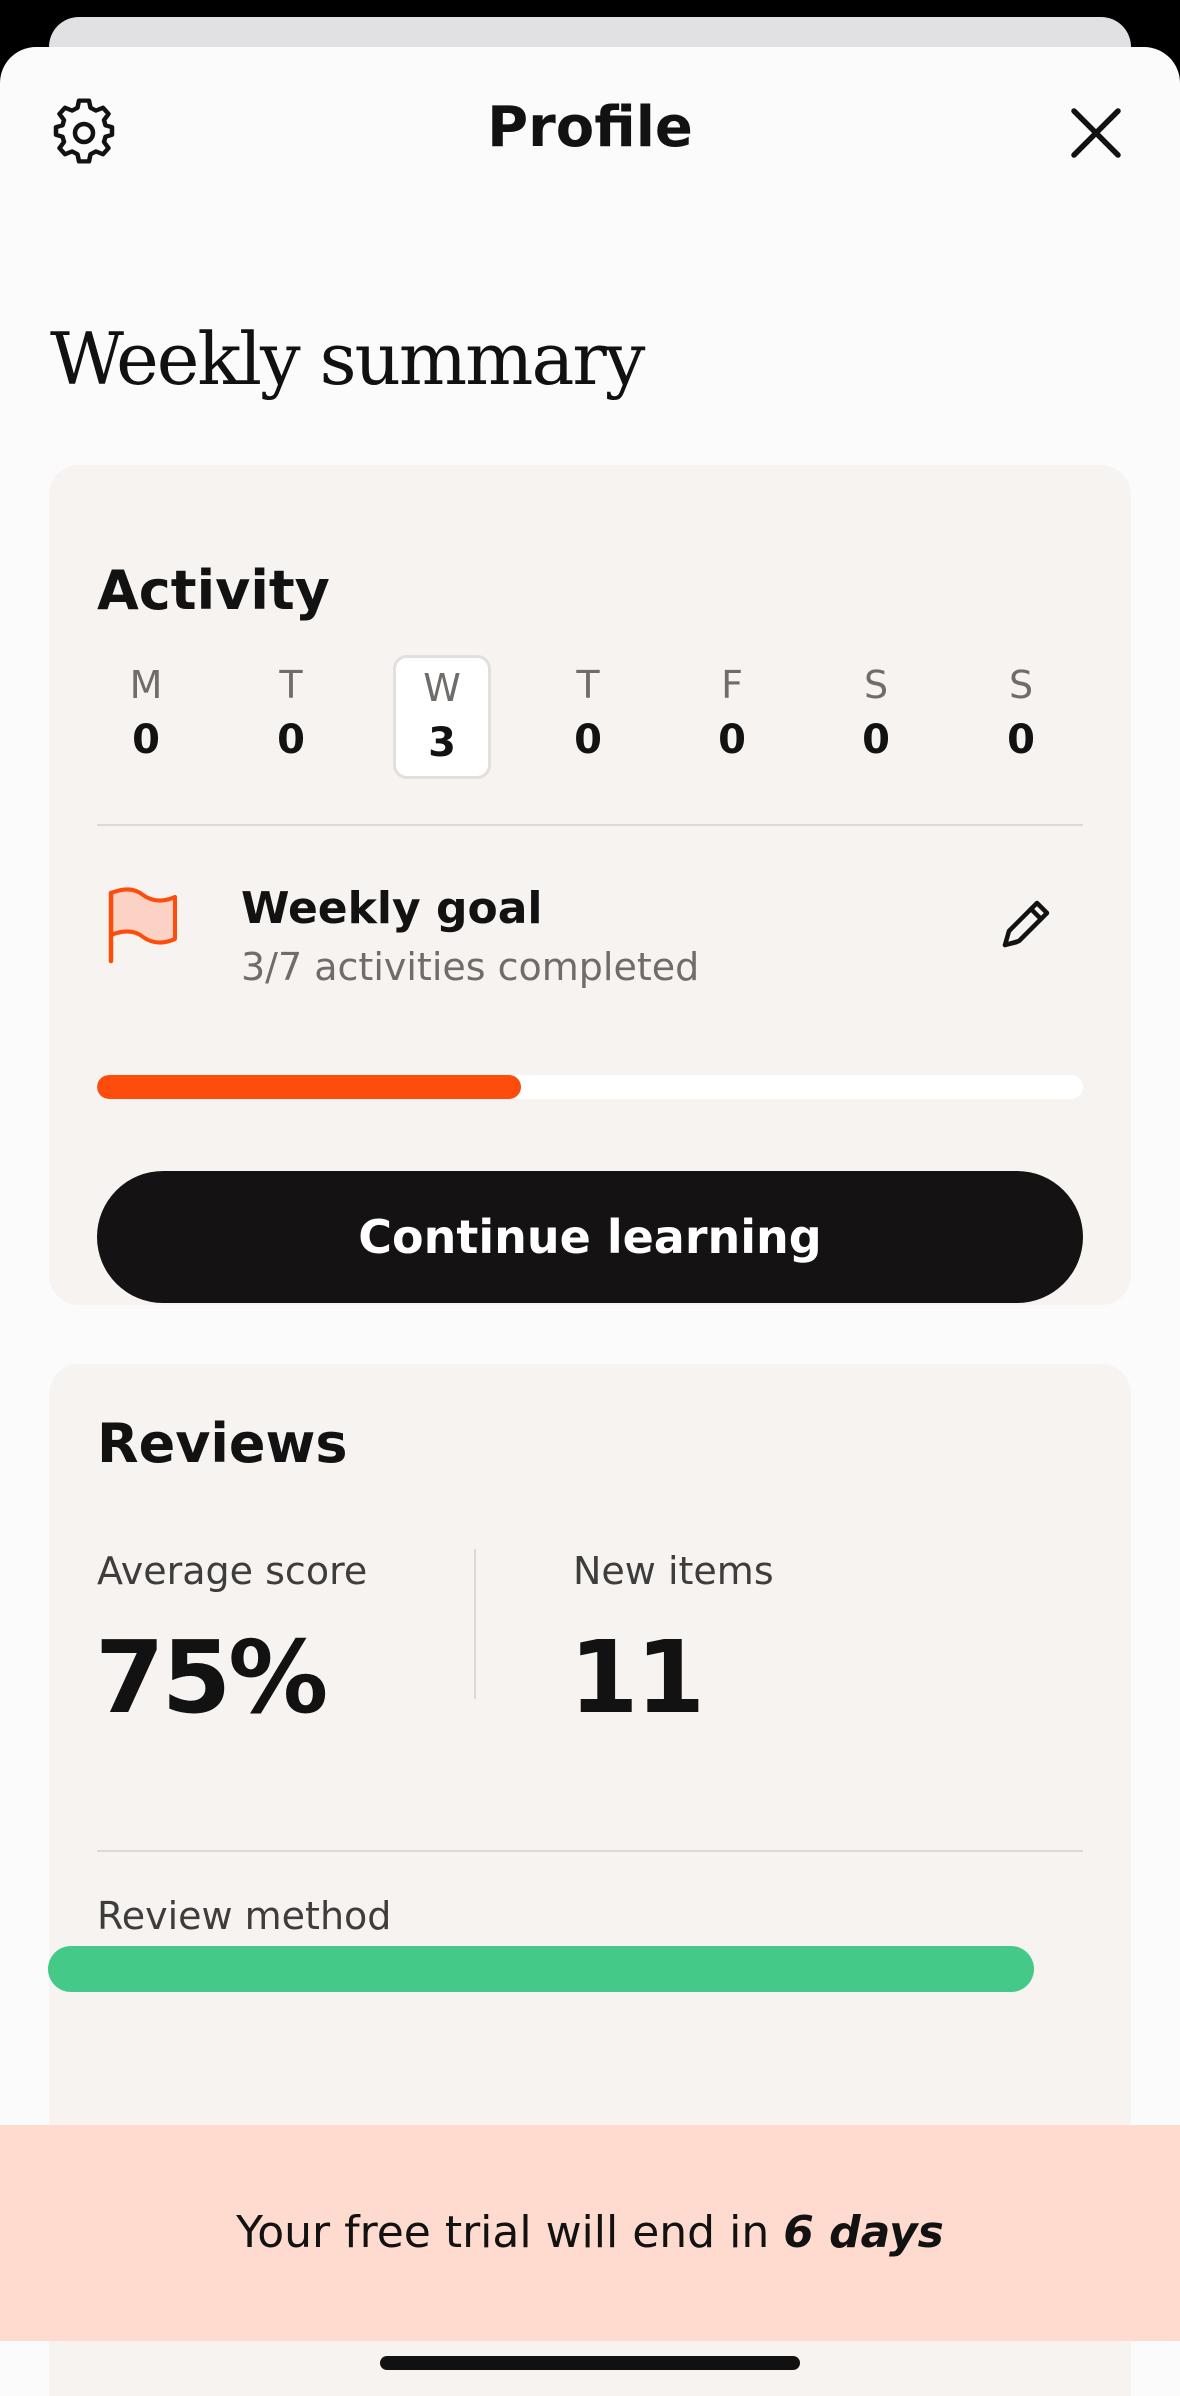  I want to click on flag-icon, so click(142, 925).